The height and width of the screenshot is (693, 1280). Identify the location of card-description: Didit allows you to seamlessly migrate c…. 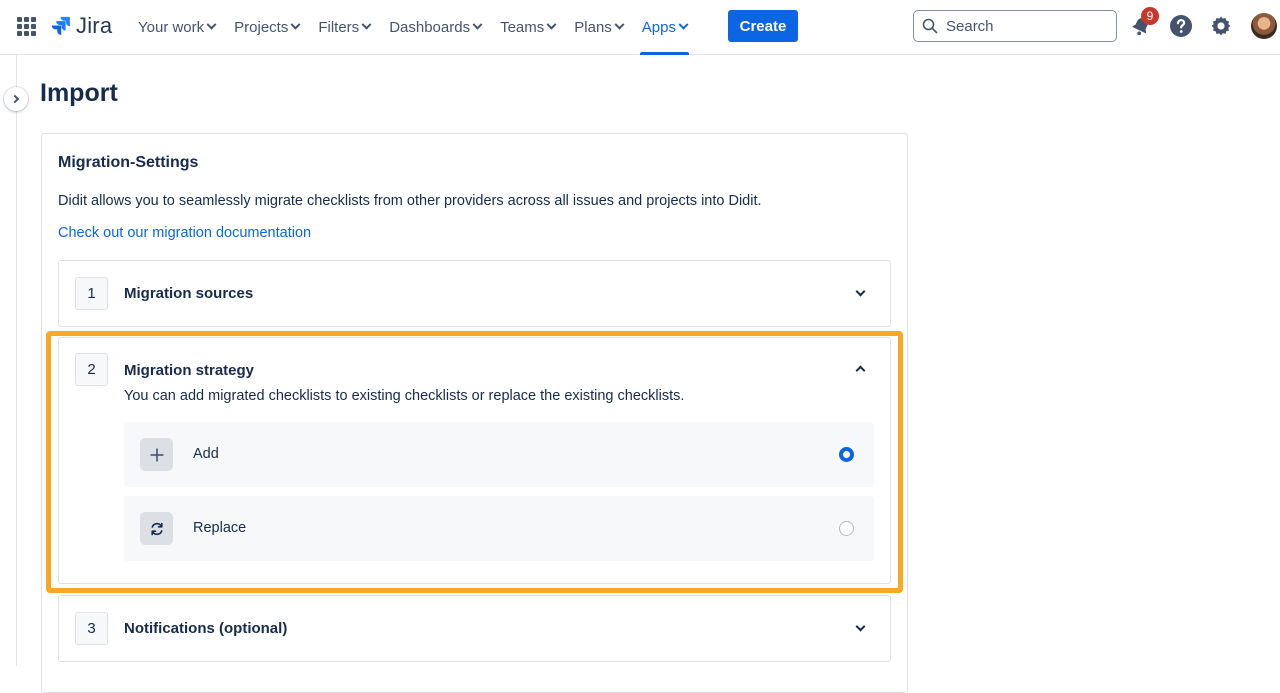
(410, 201).